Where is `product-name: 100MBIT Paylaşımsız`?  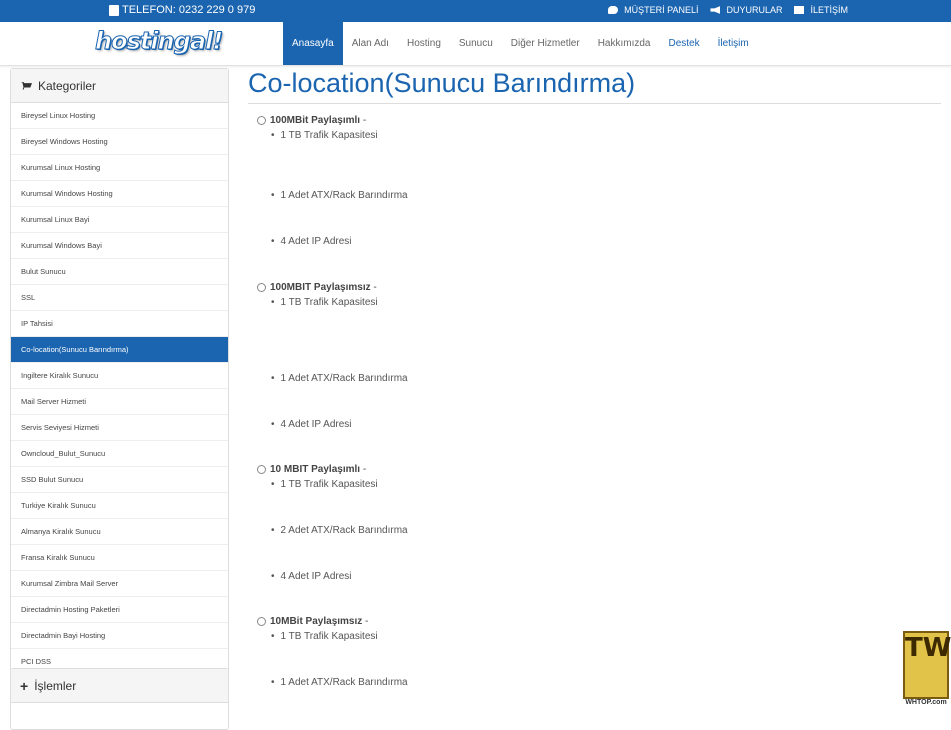 product-name: 100MBIT Paylaşımsız is located at coordinates (320, 287).